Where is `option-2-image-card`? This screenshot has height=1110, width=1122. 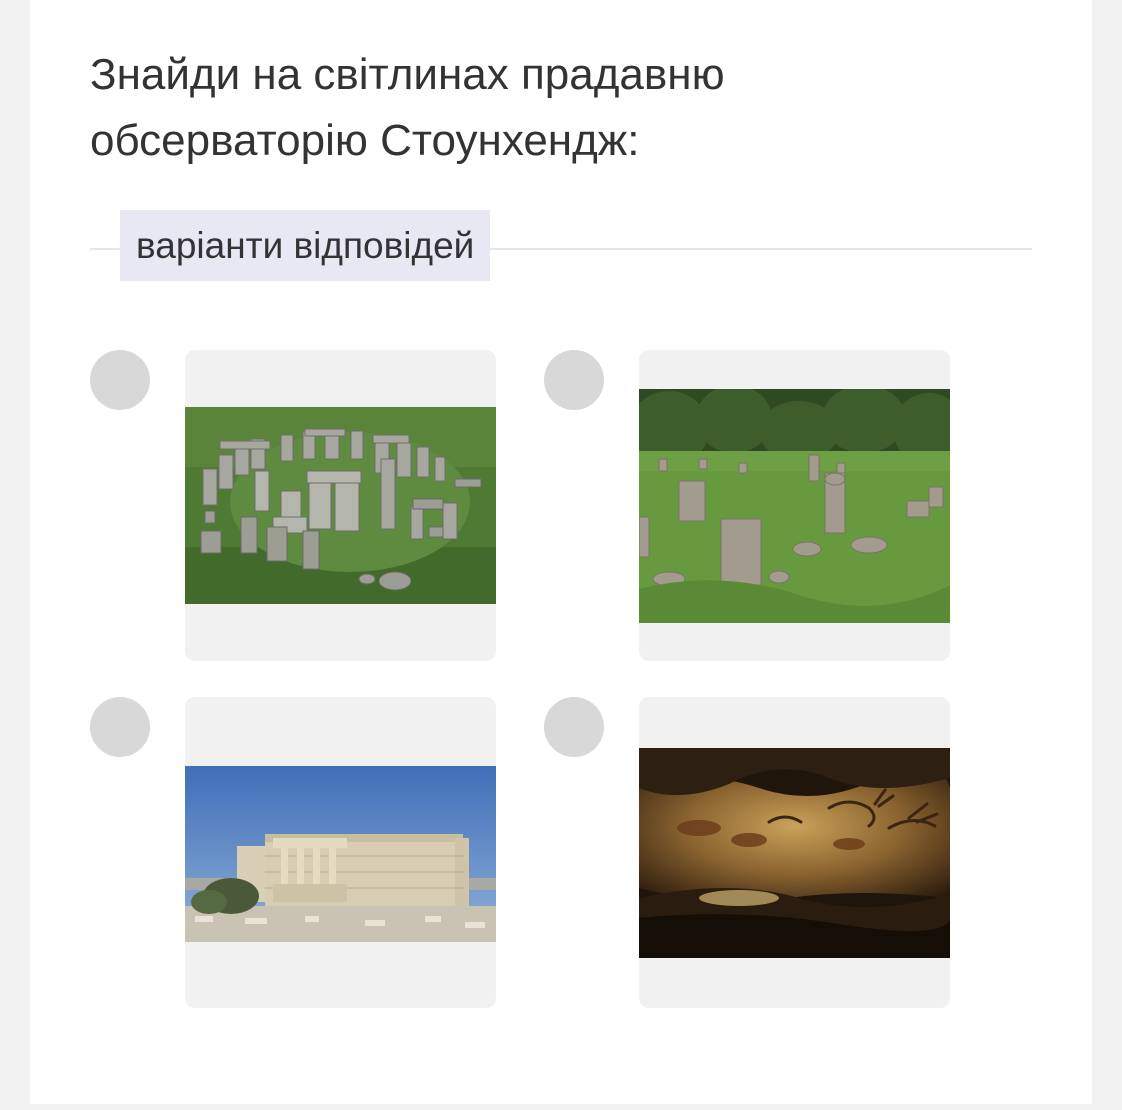 option-2-image-card is located at coordinates (794, 505).